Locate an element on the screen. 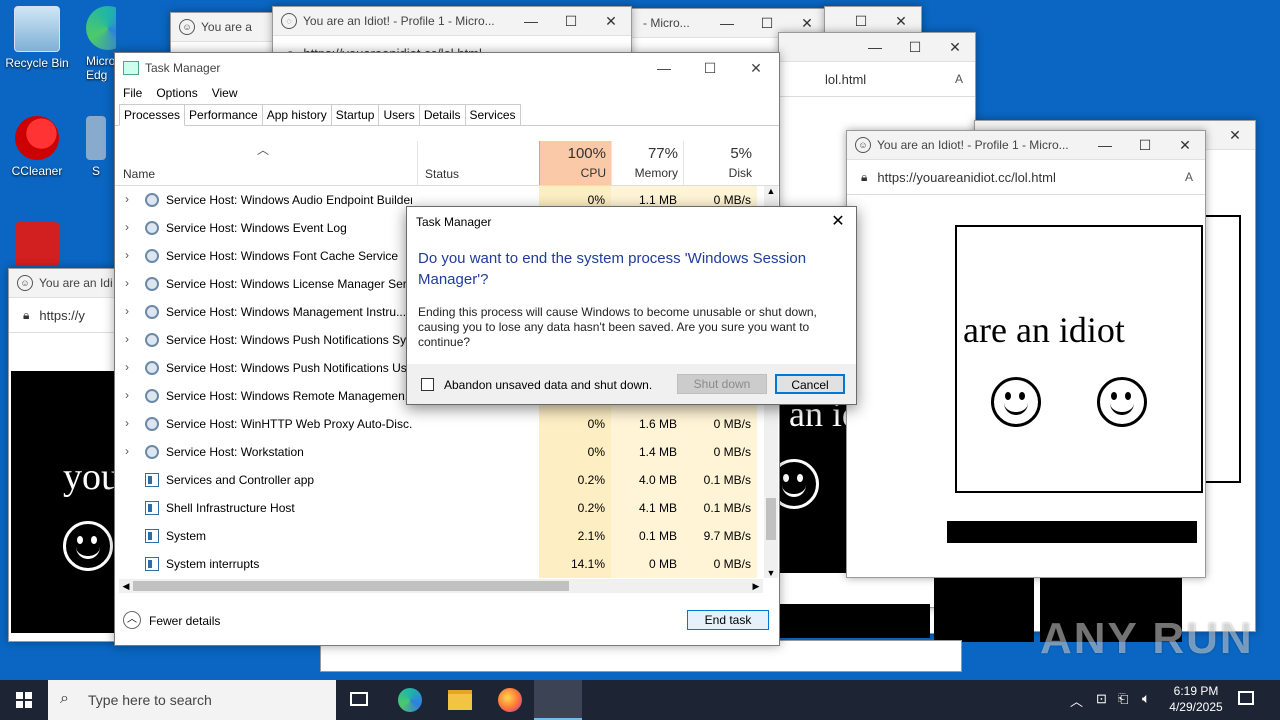  menu-file: File is located at coordinates (132, 93).